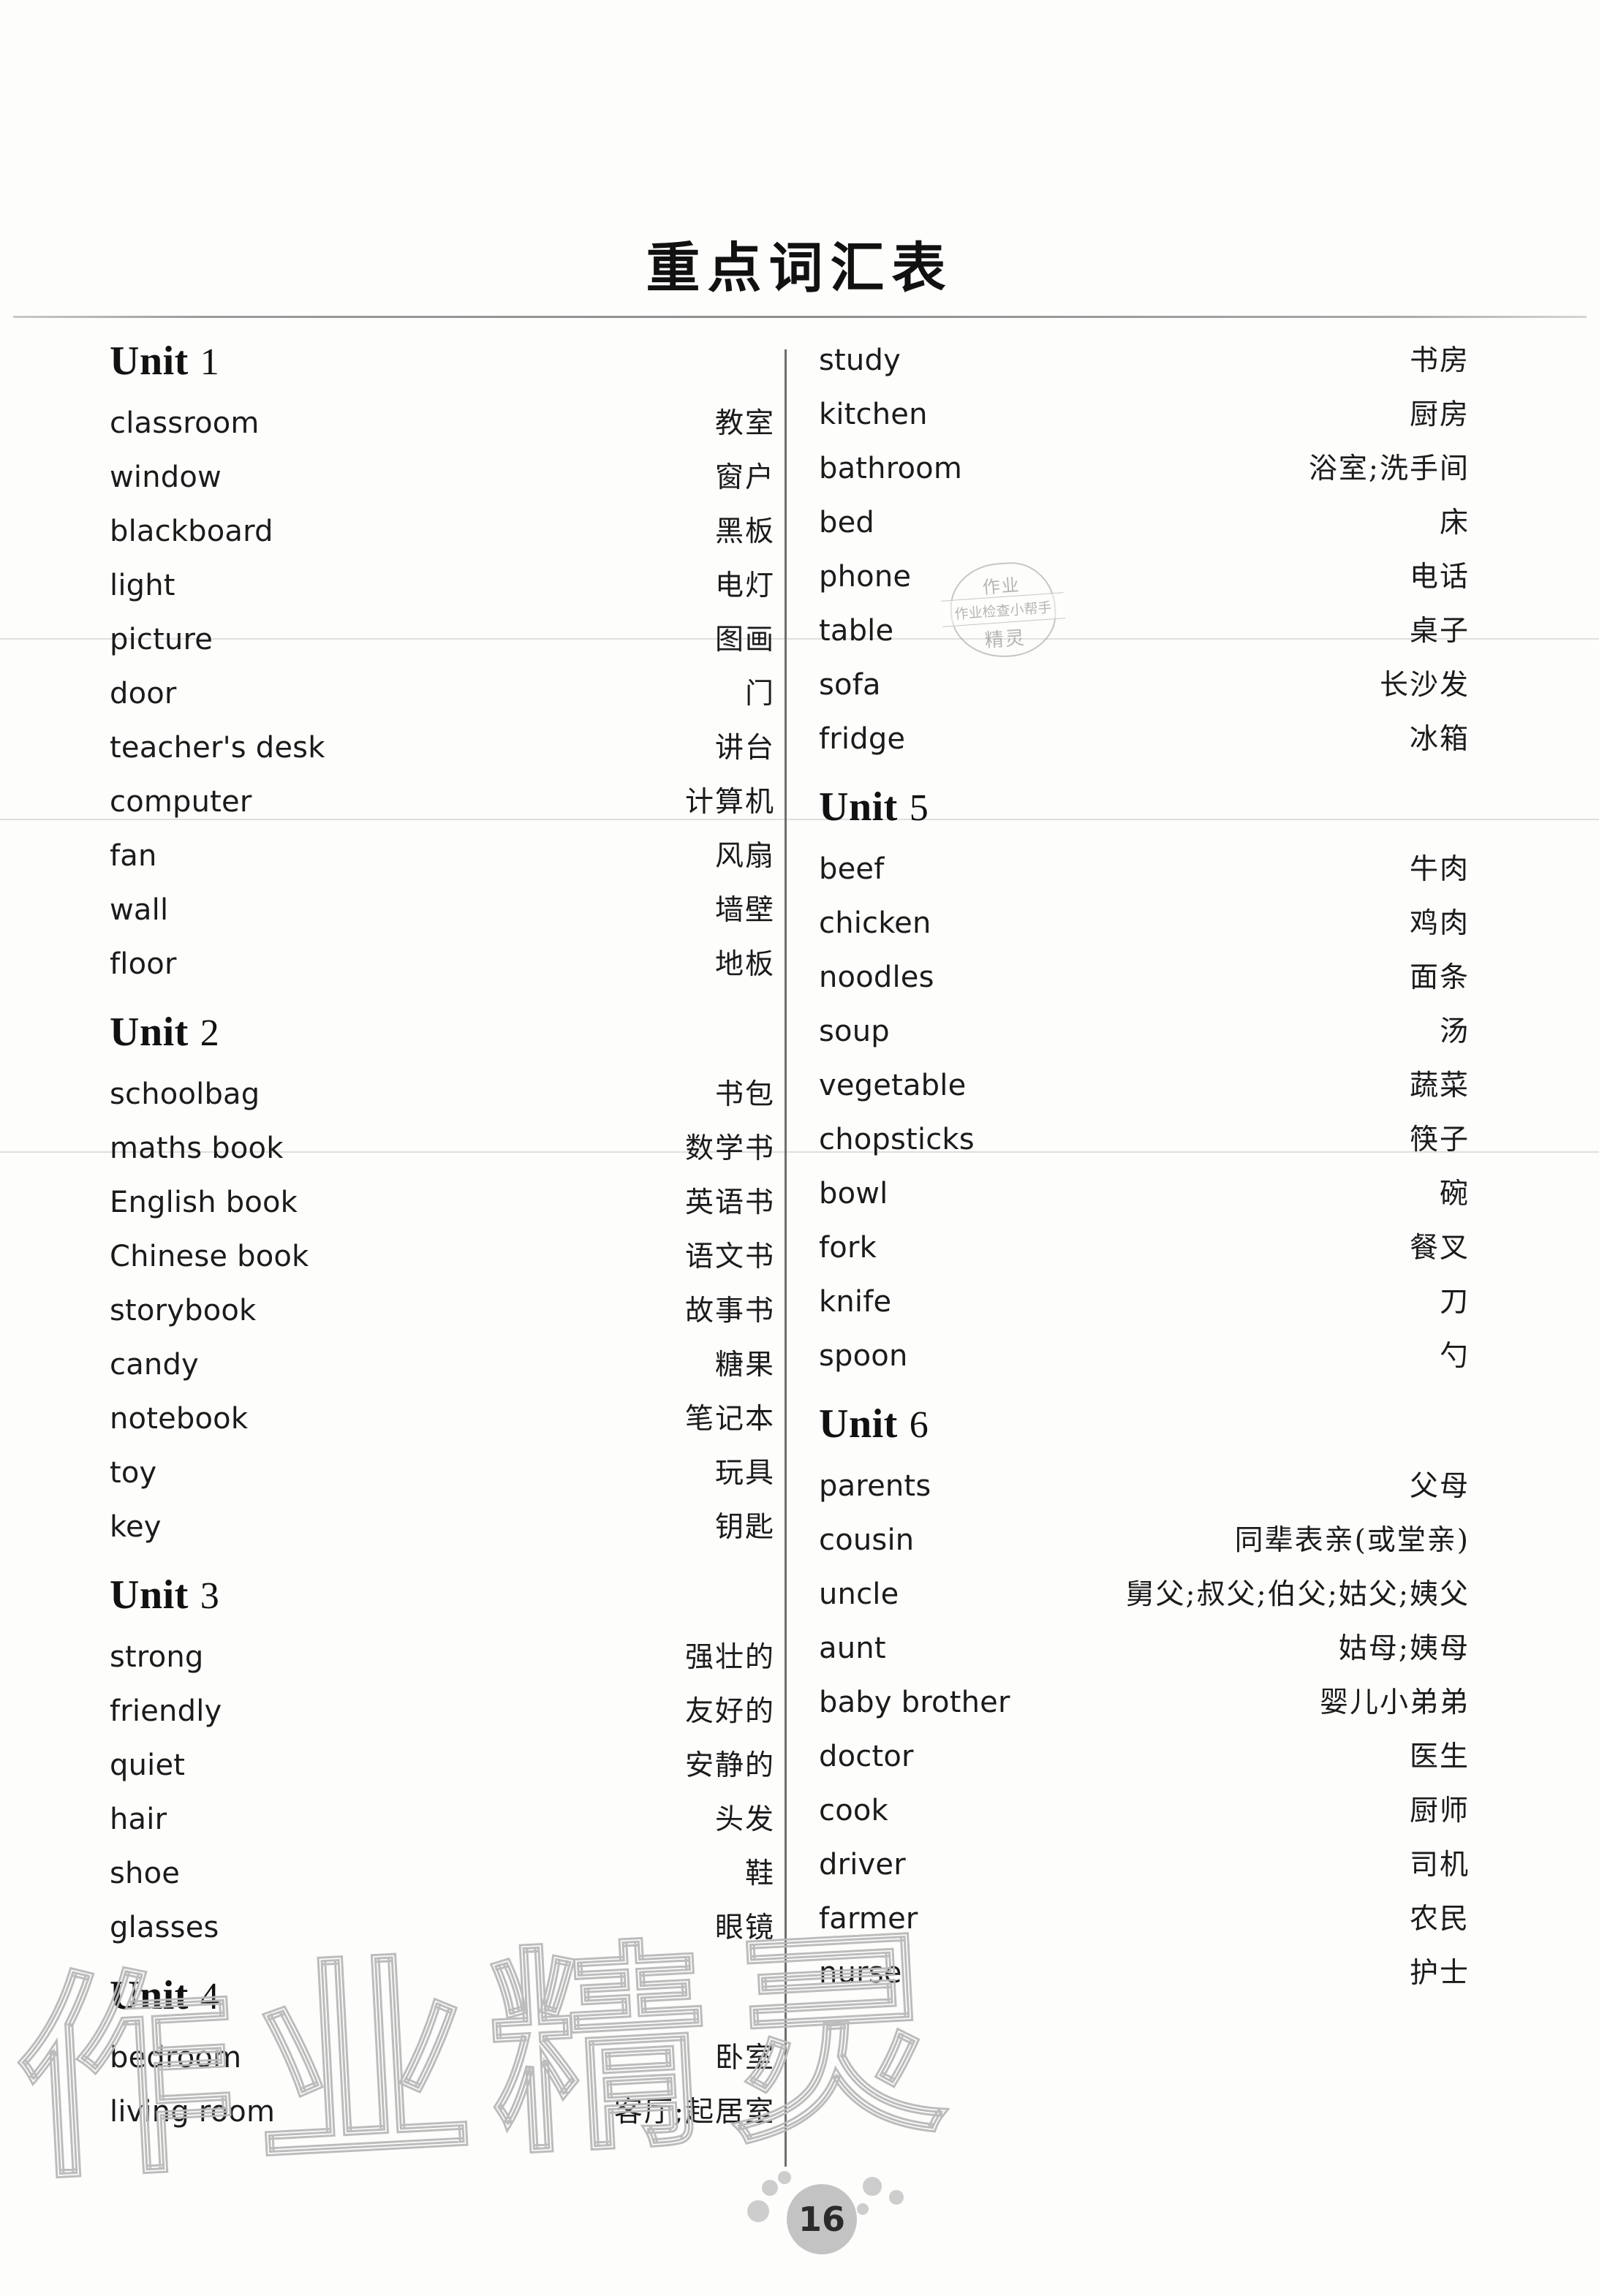 The height and width of the screenshot is (2296, 1599). Describe the element at coordinates (744, 964) in the screenshot. I see `vocabulary-chinese: 地板` at that location.